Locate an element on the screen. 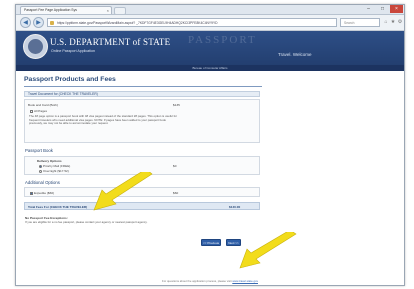 The width and height of the screenshot is (414, 289). expedite-option: Expedite ($60) is located at coordinates (42, 193).